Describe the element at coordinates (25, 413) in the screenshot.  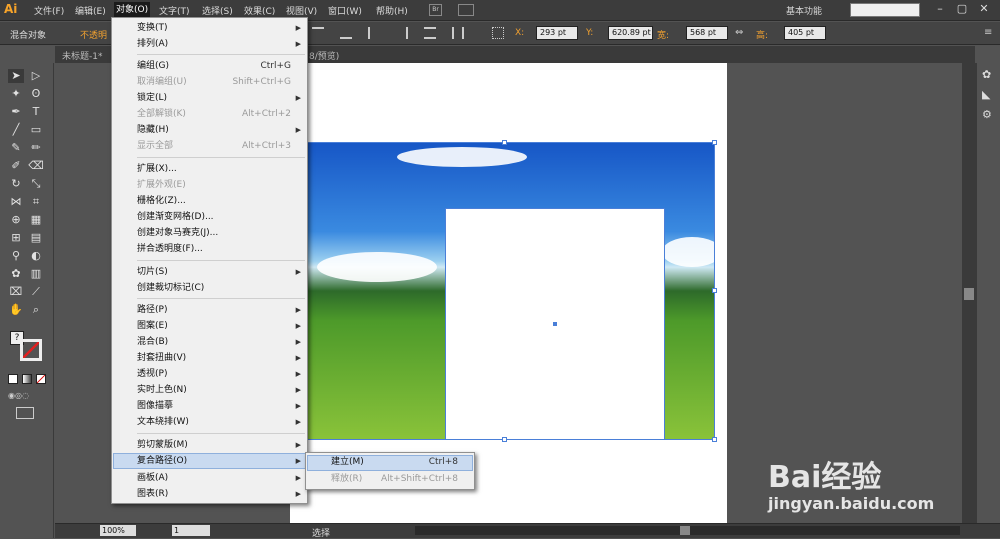
I see `screen-mode-icon` at that location.